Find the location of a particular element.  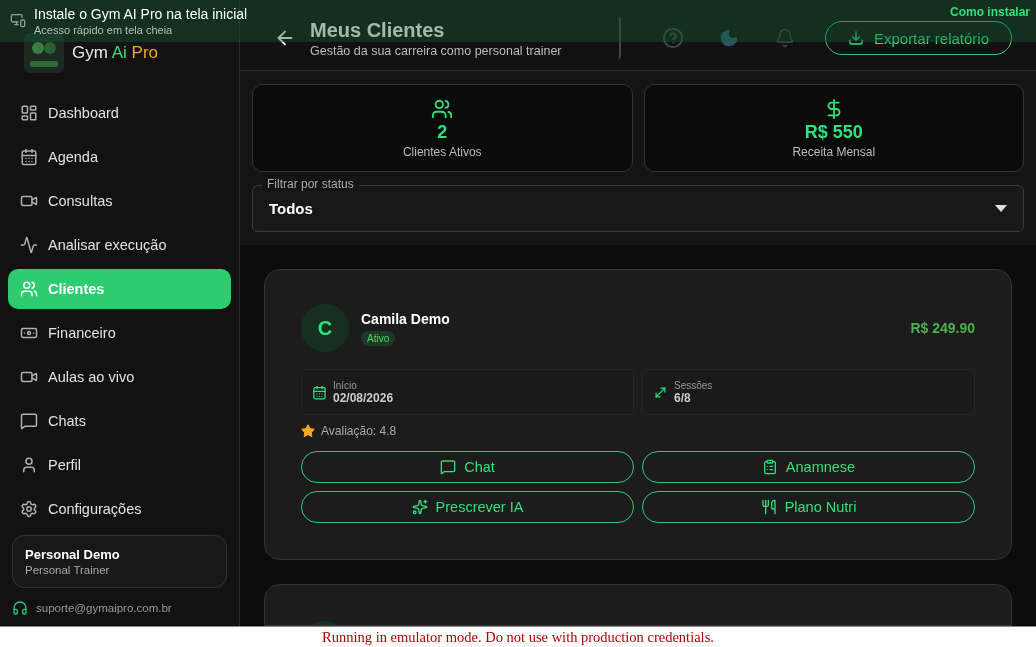

field-label: Filtrar por status is located at coordinates (310, 184).